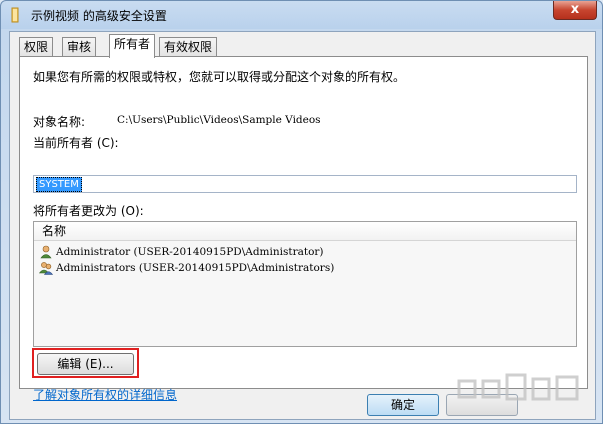  Describe the element at coordinates (54, 231) in the screenshot. I see `column-name-label: 名称` at that location.